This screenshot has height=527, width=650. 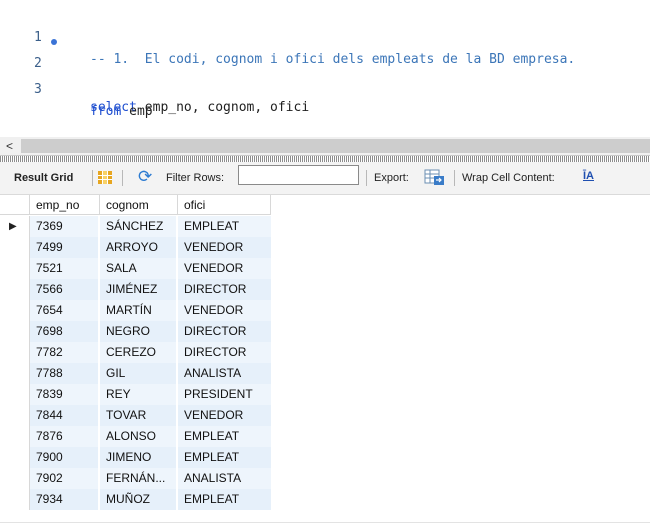 I want to click on cell-emp-no: 7654, so click(x=64, y=310).